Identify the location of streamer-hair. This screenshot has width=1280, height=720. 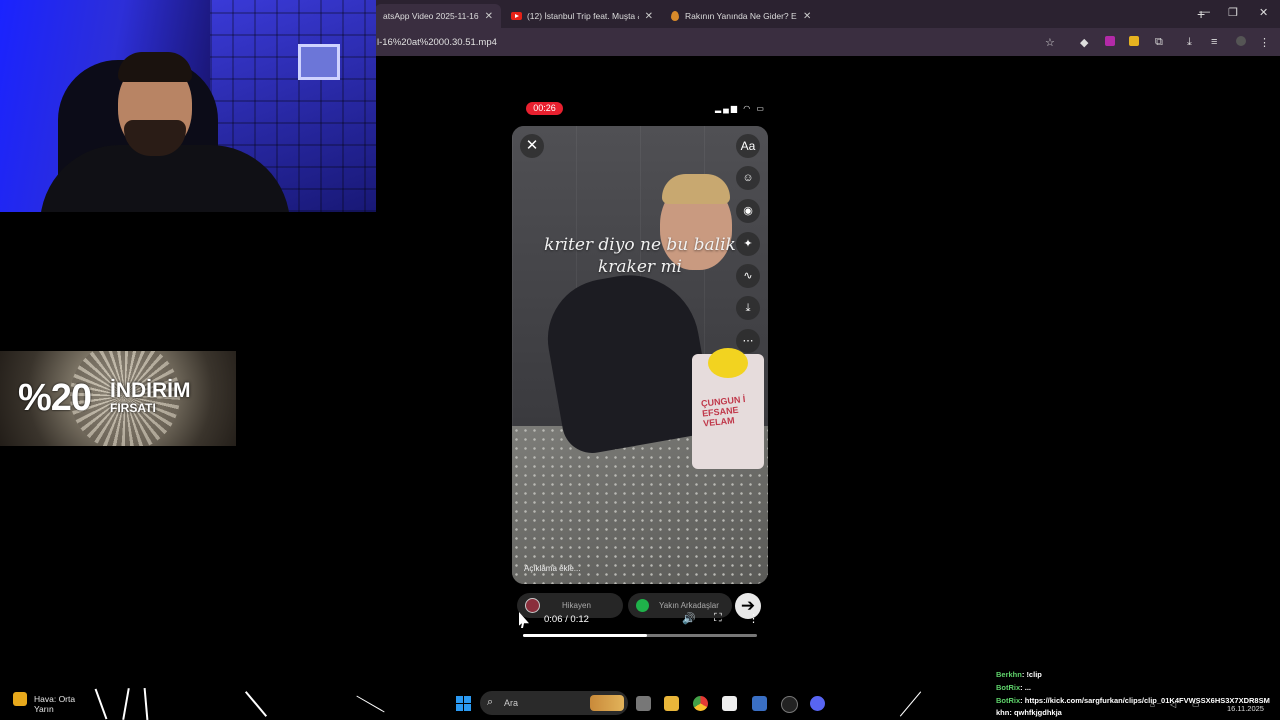
(155, 67).